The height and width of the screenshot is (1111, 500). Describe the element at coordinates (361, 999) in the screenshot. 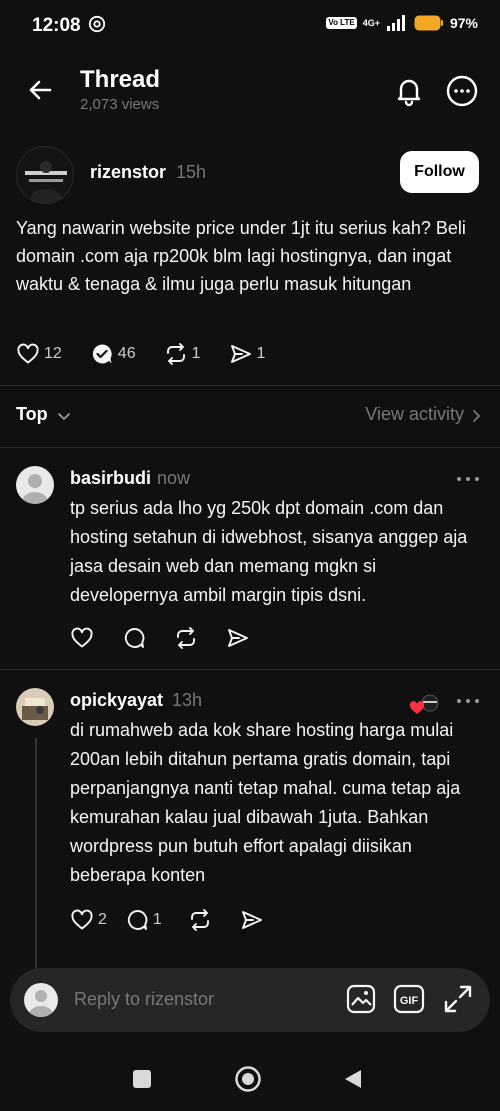

I see `image-icon` at that location.